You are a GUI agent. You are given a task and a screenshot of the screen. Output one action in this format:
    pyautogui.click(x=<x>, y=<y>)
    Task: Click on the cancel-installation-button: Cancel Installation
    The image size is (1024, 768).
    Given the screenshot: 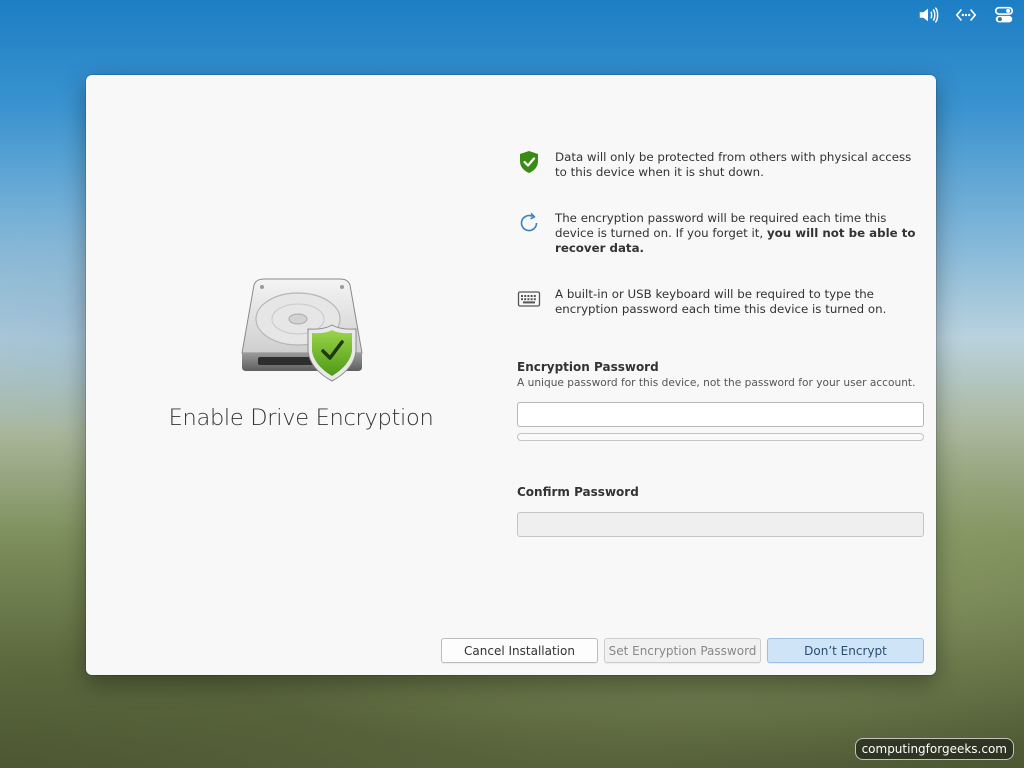 What is the action you would take?
    pyautogui.click(x=519, y=650)
    